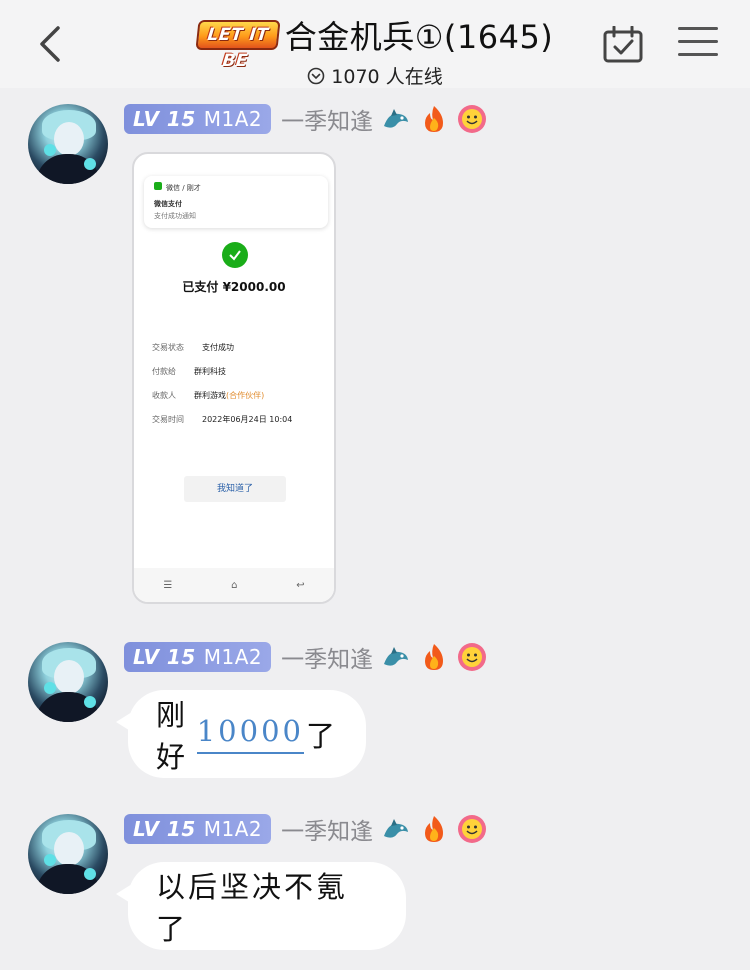 This screenshot has width=750, height=970. What do you see at coordinates (238, 45) in the screenshot?
I see `group-logo-badge: LET IT BE` at bounding box center [238, 45].